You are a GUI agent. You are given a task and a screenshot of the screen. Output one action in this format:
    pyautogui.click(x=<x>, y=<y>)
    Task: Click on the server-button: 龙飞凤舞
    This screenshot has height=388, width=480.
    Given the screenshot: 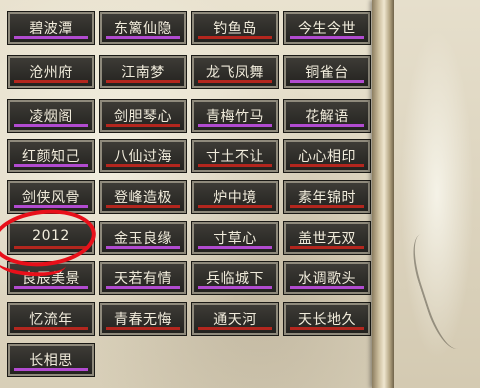 What is the action you would take?
    pyautogui.click(x=235, y=72)
    